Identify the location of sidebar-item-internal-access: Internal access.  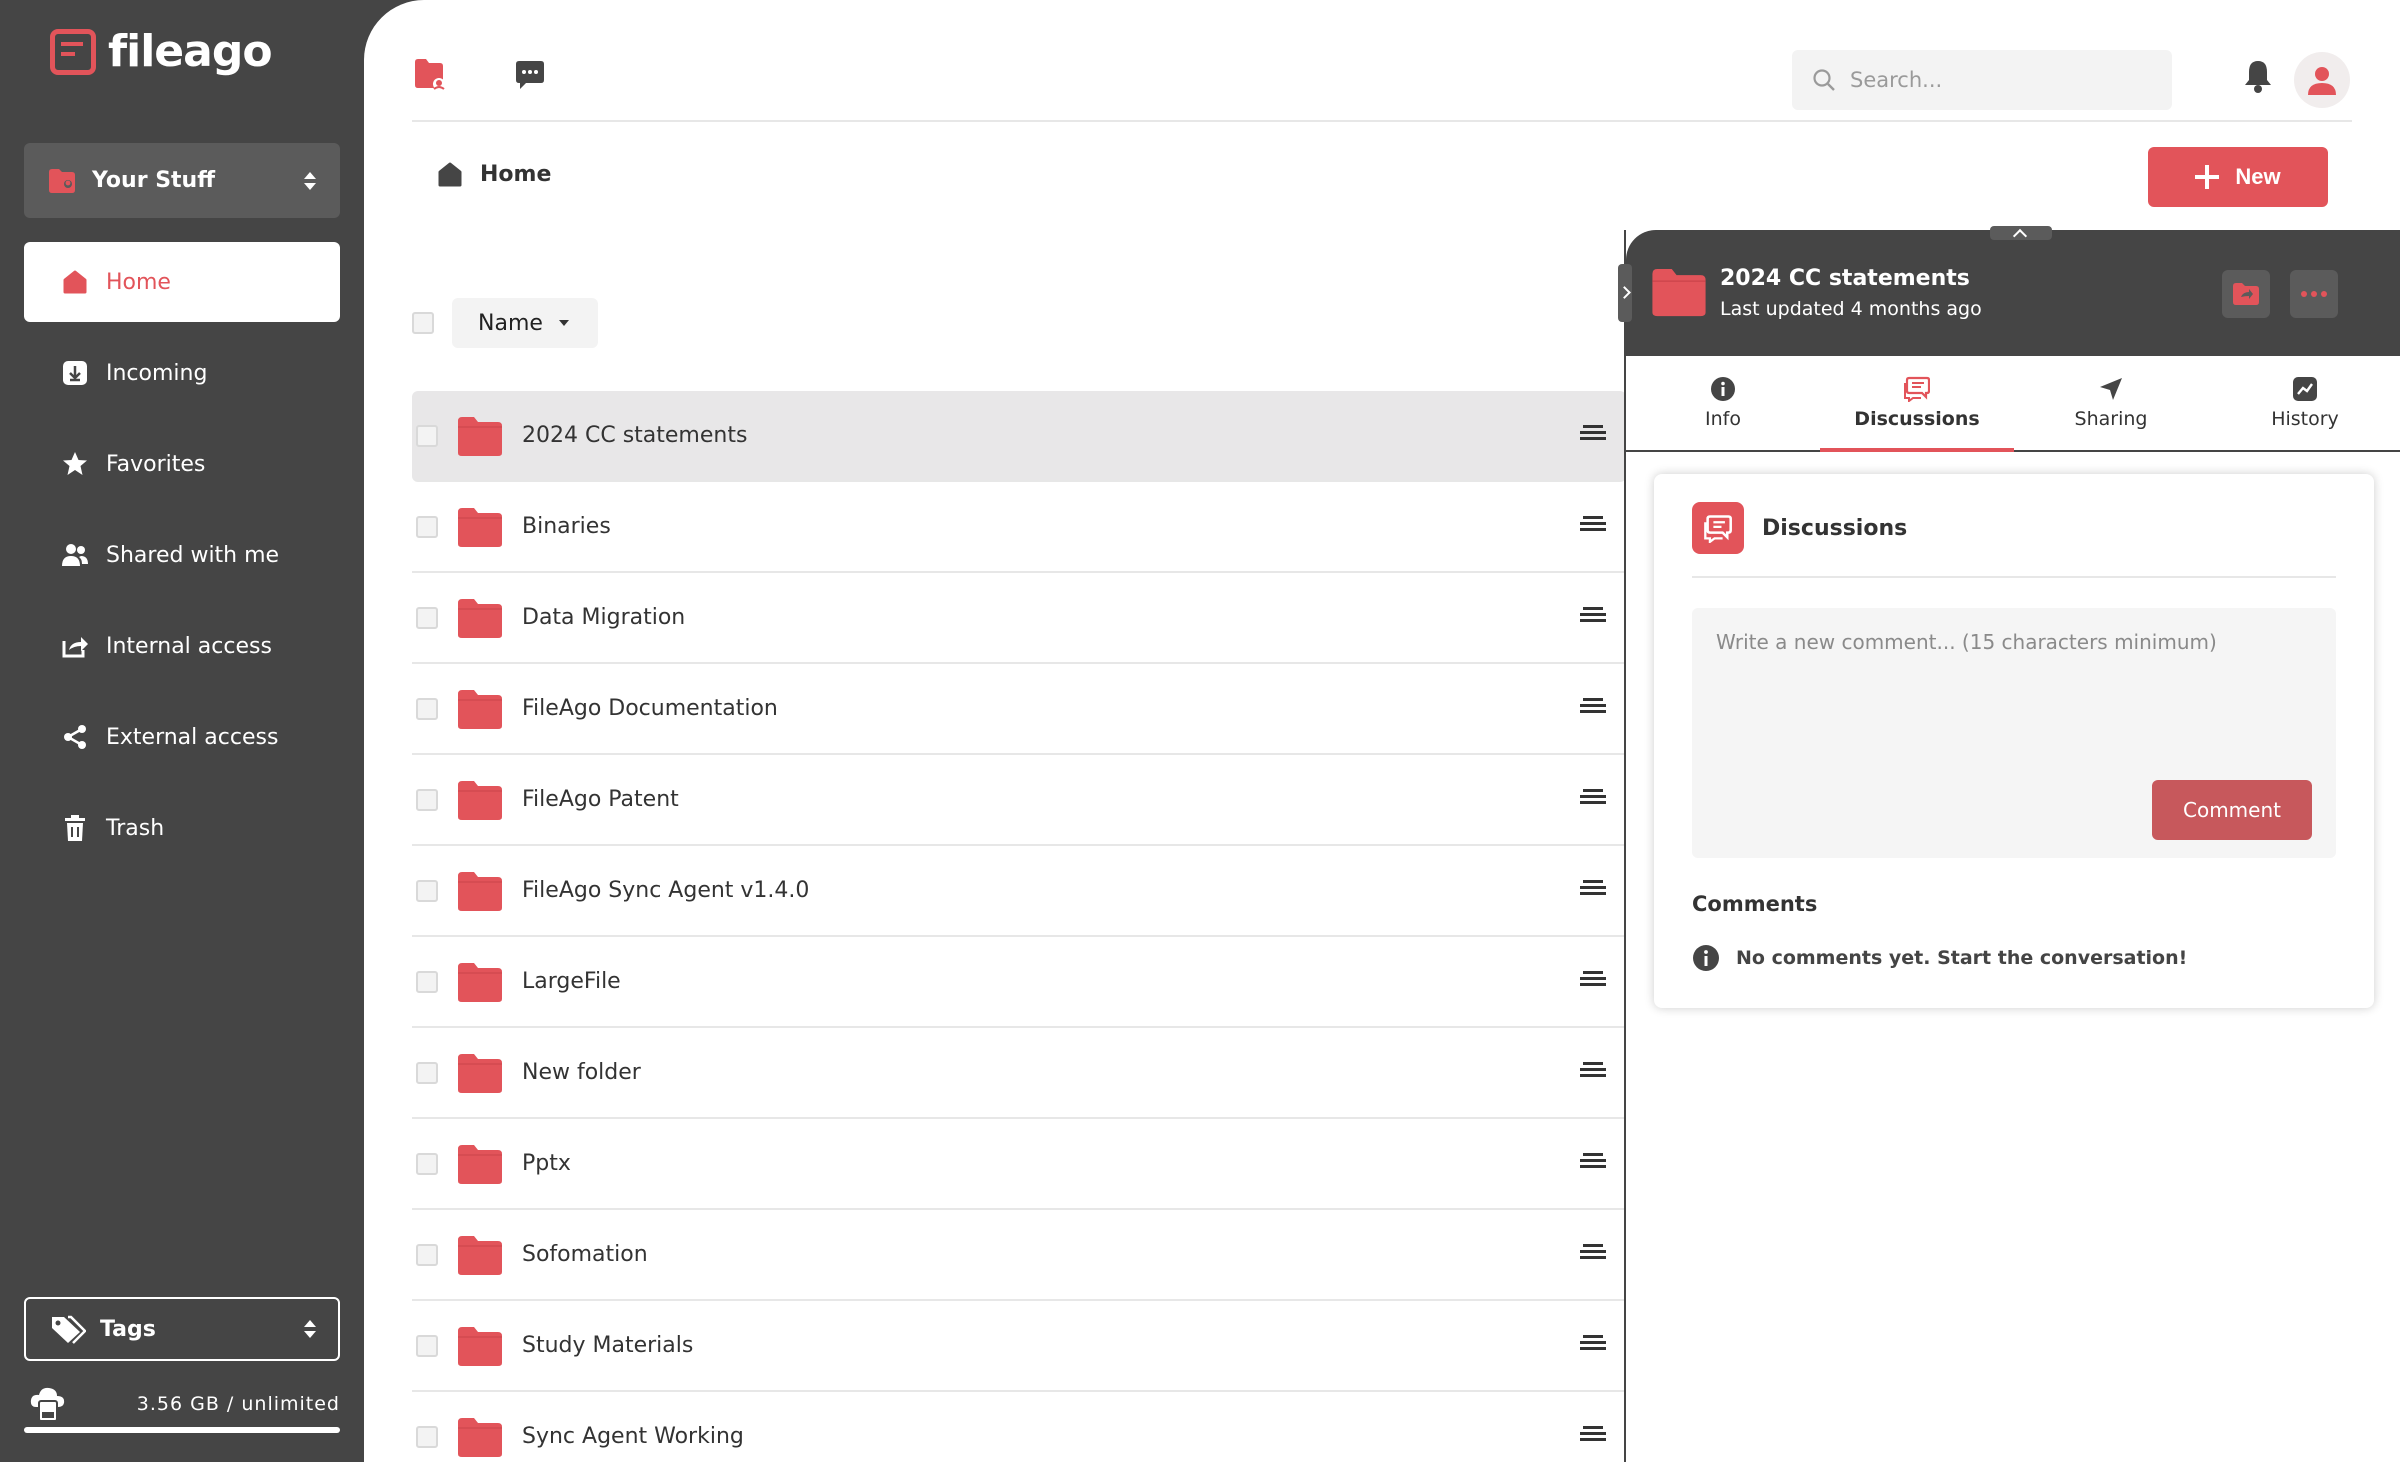
(182, 646).